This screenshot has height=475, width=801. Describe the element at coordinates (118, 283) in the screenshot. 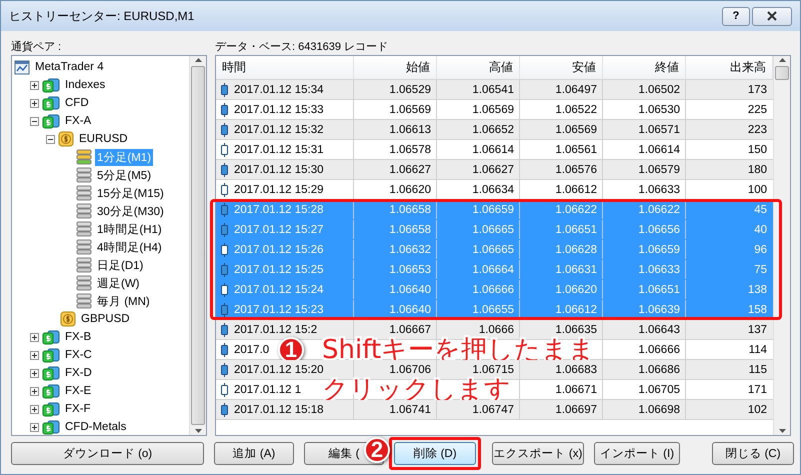

I see `tree-item: 週足(W)` at that location.